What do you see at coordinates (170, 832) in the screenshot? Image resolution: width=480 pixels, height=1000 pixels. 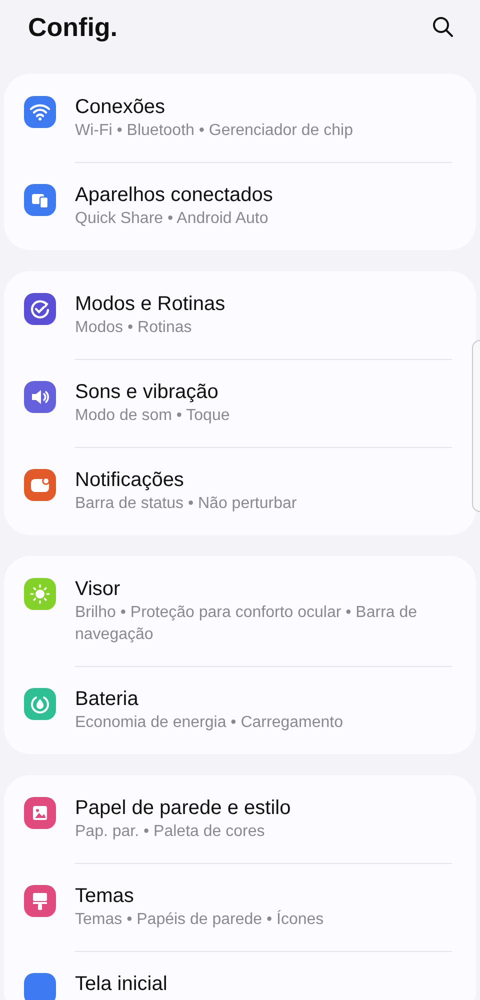 I see `item-subtitle: Pap. par. • Paleta de cores` at bounding box center [170, 832].